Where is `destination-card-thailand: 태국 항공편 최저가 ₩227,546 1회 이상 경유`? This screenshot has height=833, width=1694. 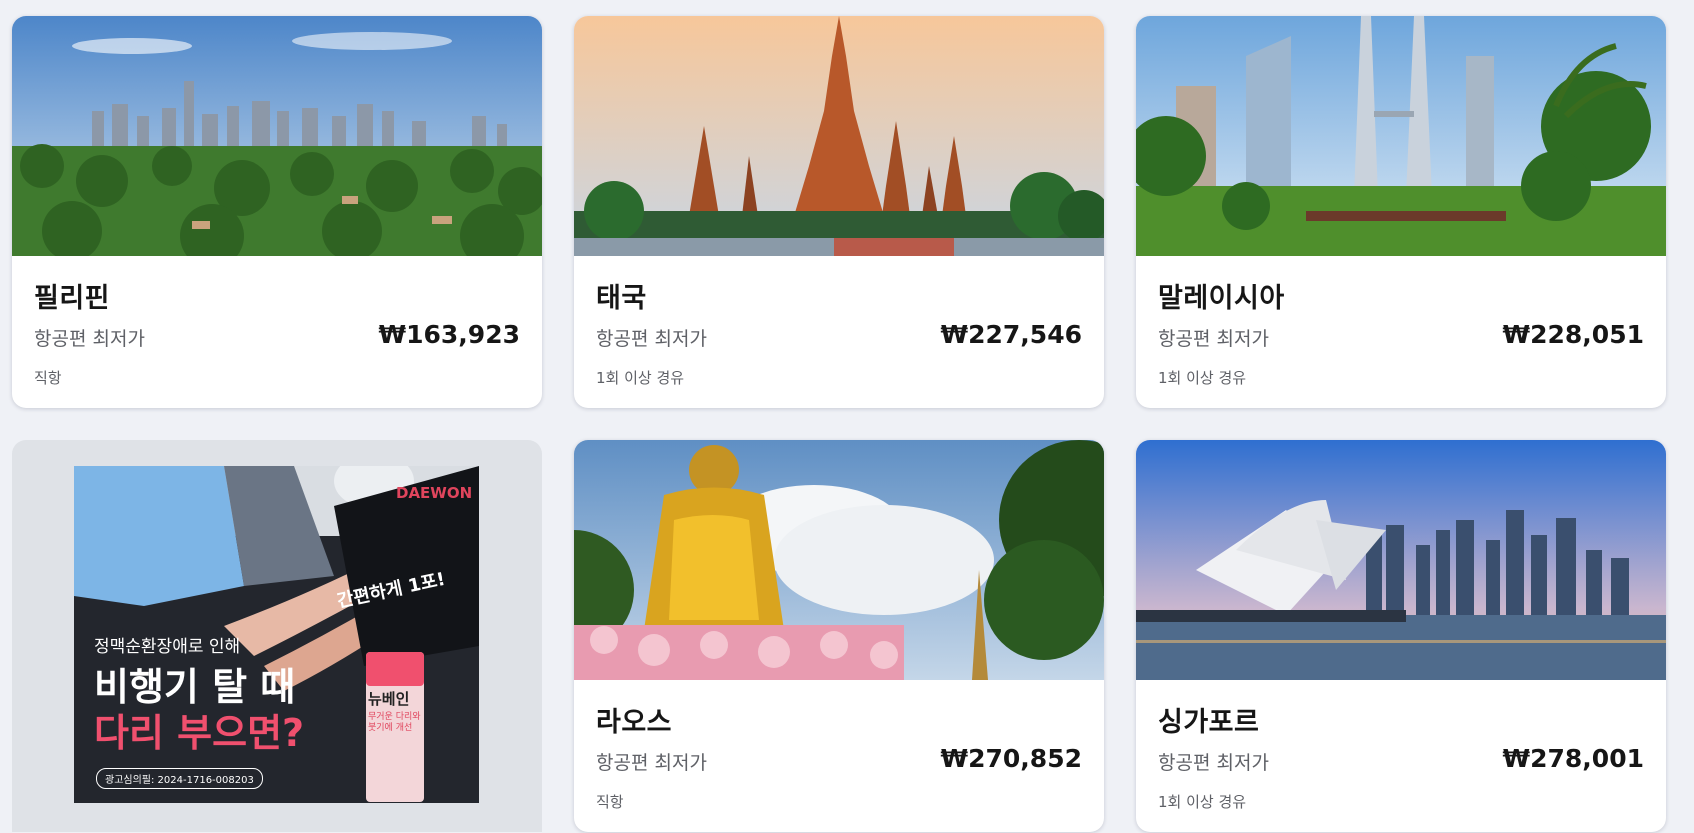
destination-card-thailand: 태국 항공편 최저가 ₩227,546 1회 이상 경유 is located at coordinates (839, 212).